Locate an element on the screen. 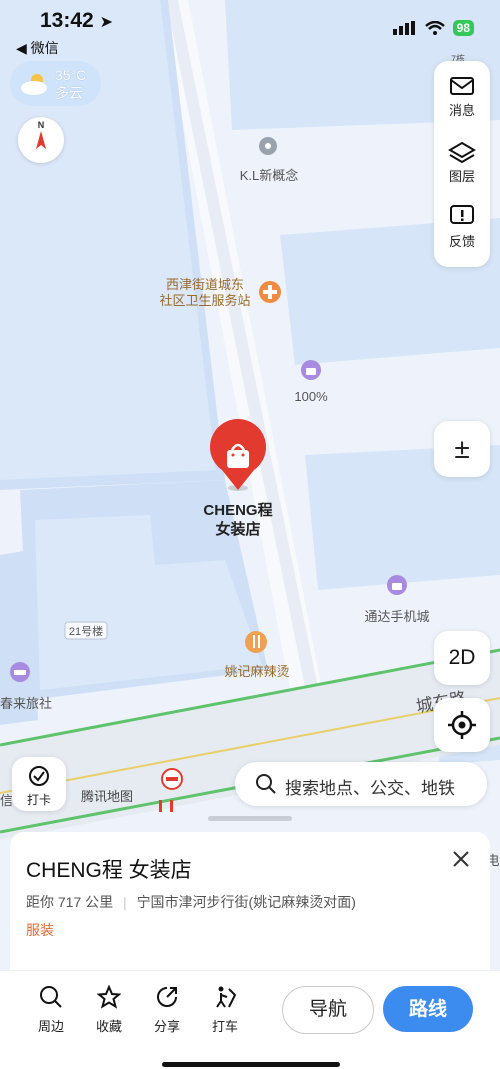 This screenshot has height=1069, width=500. messages-button: 消息 is located at coordinates (462, 97).